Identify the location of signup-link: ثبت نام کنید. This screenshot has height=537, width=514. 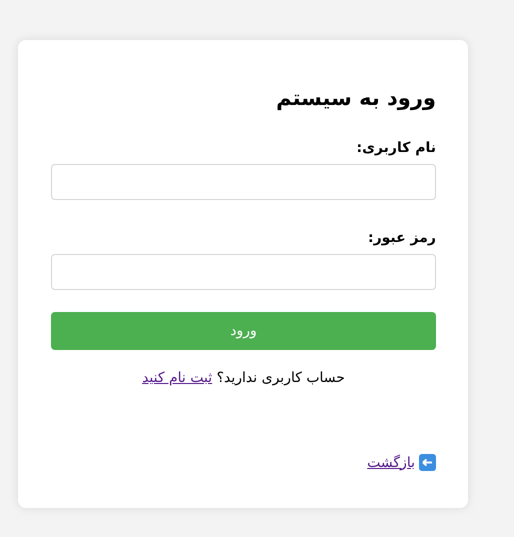
(177, 378).